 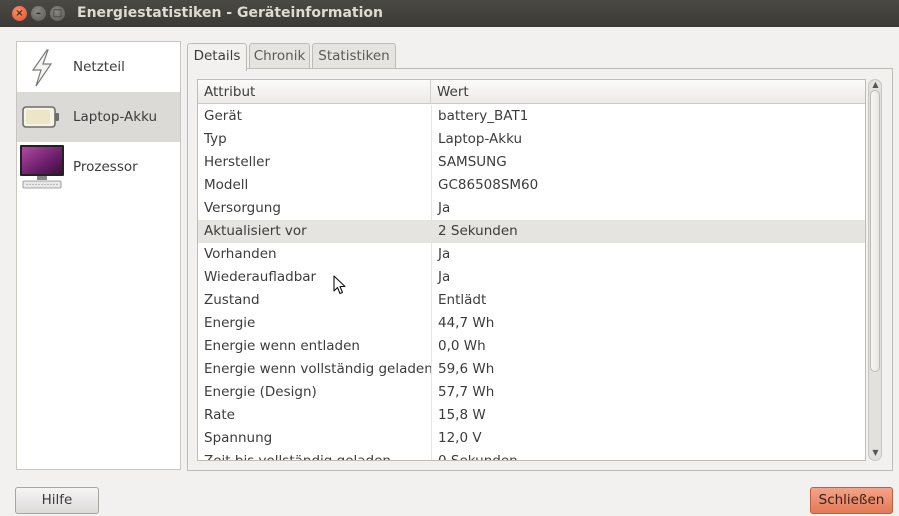 I want to click on attribute-cell: Rate, so click(x=219, y=415).